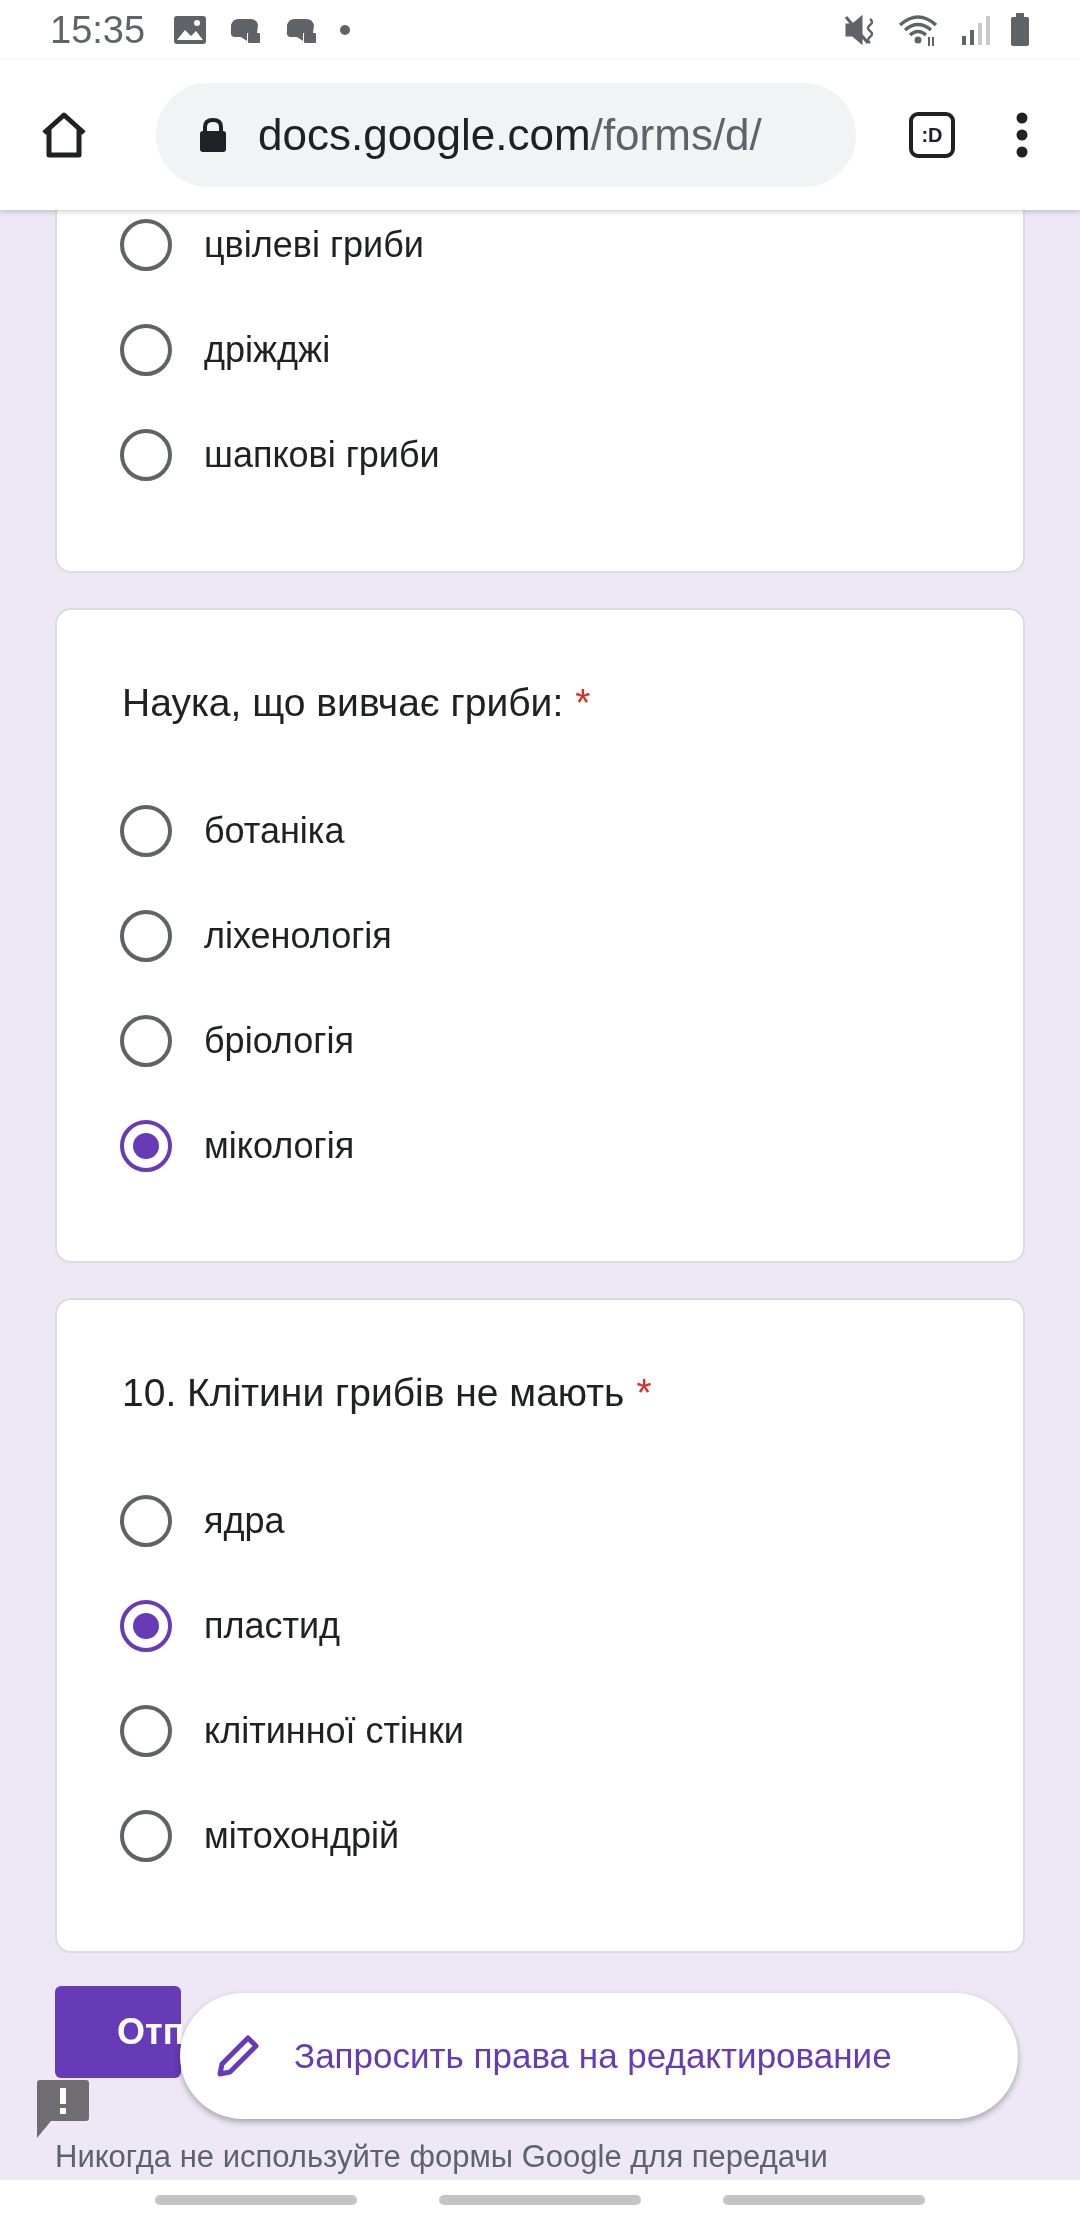 This screenshot has width=1080, height=2220. What do you see at coordinates (322, 454) in the screenshot?
I see `option-label: шапкові гриби` at bounding box center [322, 454].